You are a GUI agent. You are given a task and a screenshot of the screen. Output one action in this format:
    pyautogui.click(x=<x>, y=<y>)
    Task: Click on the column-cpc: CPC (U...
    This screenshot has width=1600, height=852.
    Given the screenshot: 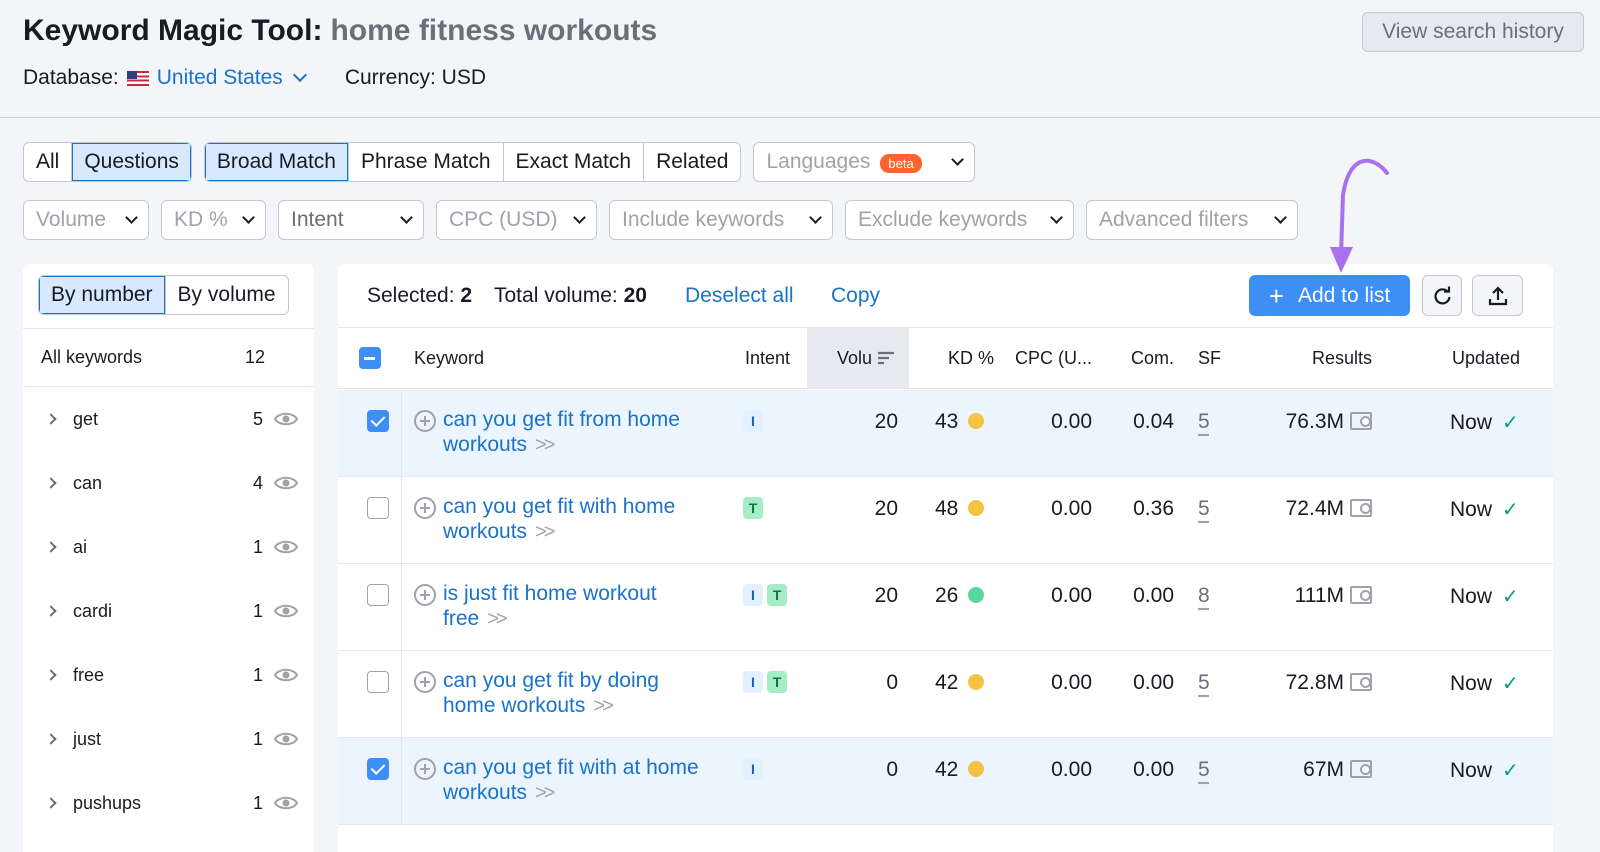 What is the action you would take?
    pyautogui.click(x=1053, y=358)
    